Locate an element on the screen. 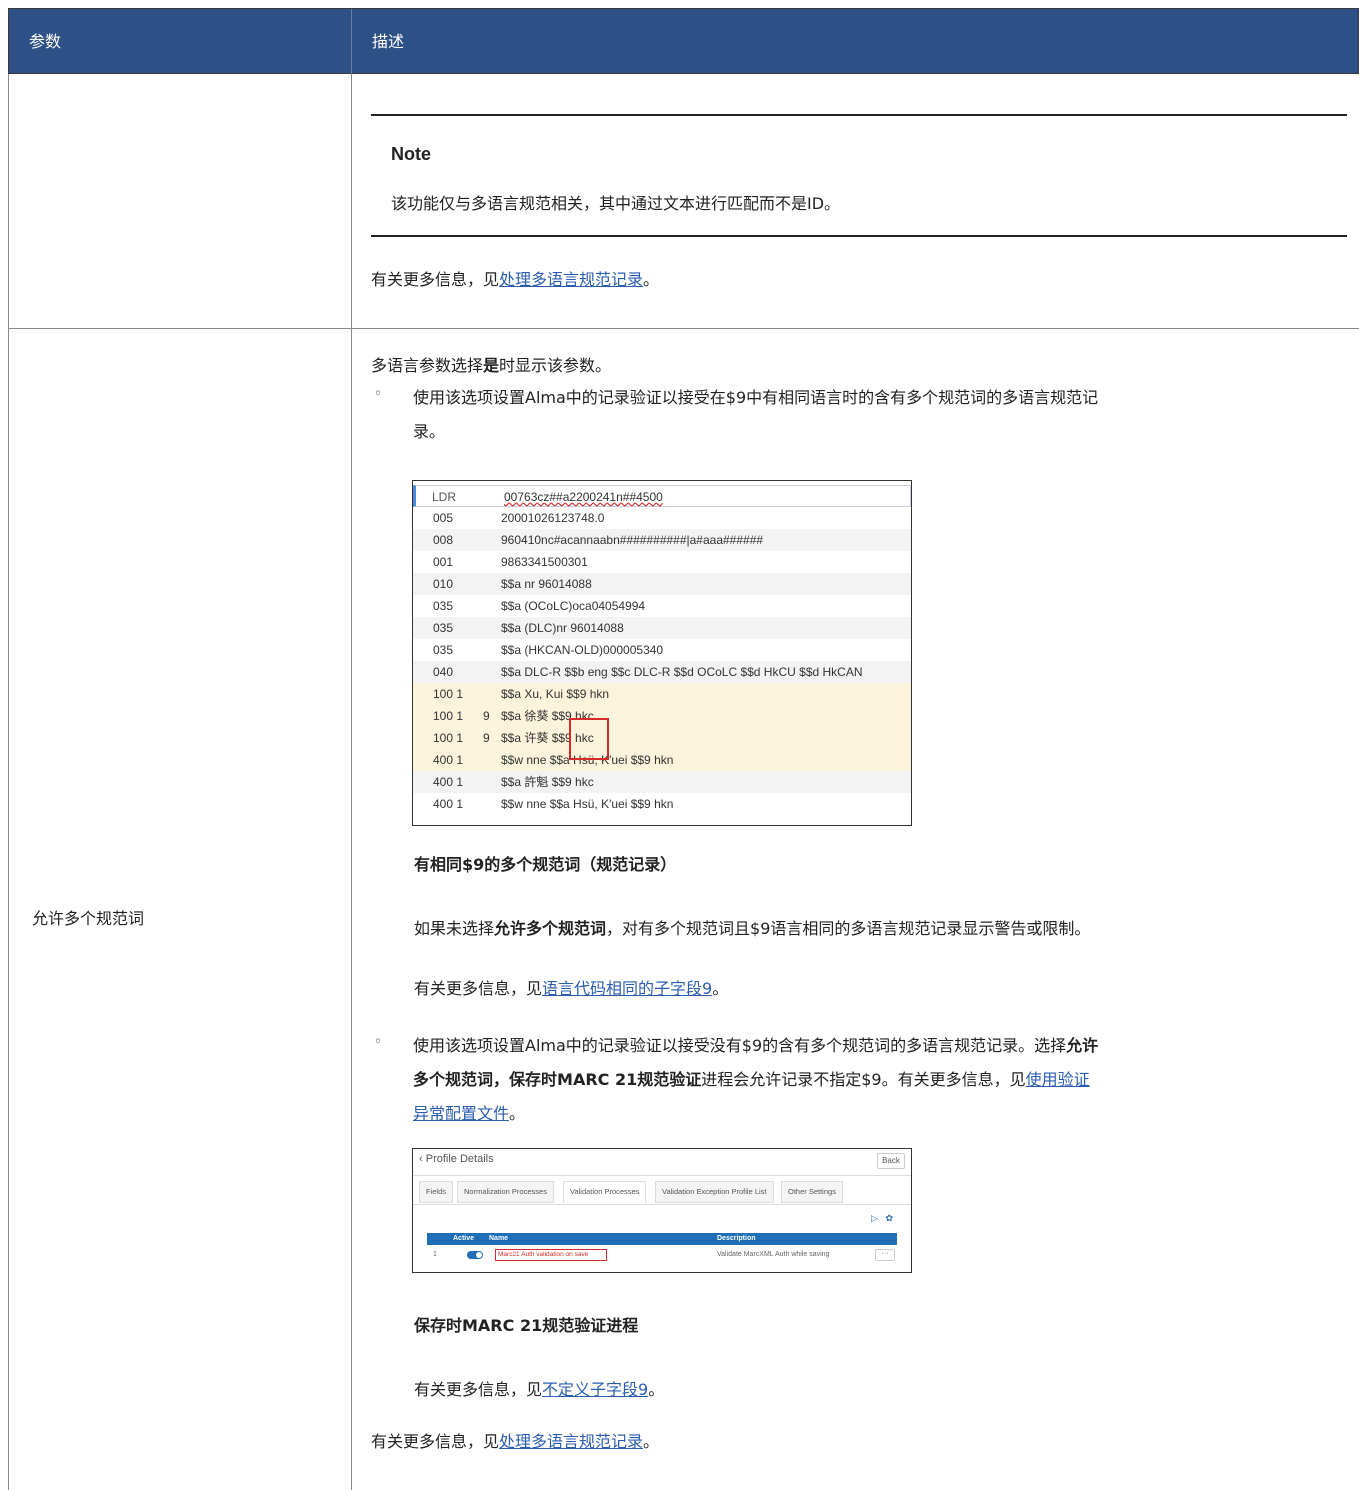 The height and width of the screenshot is (1490, 1359). marc-tag: LDR is located at coordinates (444, 497).